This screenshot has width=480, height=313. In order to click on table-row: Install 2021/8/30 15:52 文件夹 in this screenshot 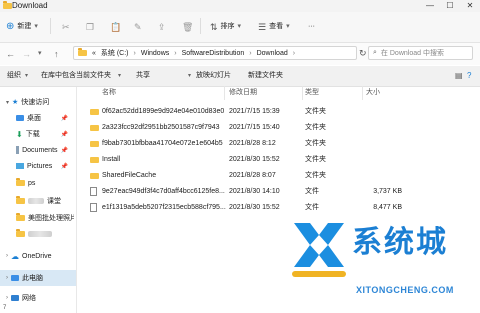, I will do `click(243, 160)`.